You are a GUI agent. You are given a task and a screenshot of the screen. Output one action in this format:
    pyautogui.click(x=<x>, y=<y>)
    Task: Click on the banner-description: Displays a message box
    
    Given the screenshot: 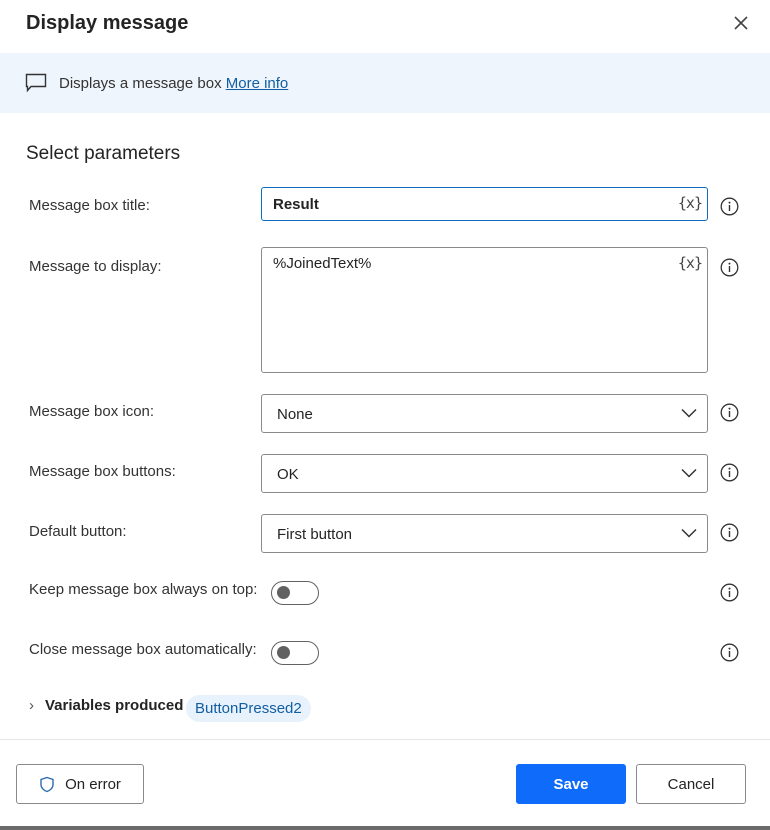 What is the action you would take?
    pyautogui.click(x=142, y=83)
    